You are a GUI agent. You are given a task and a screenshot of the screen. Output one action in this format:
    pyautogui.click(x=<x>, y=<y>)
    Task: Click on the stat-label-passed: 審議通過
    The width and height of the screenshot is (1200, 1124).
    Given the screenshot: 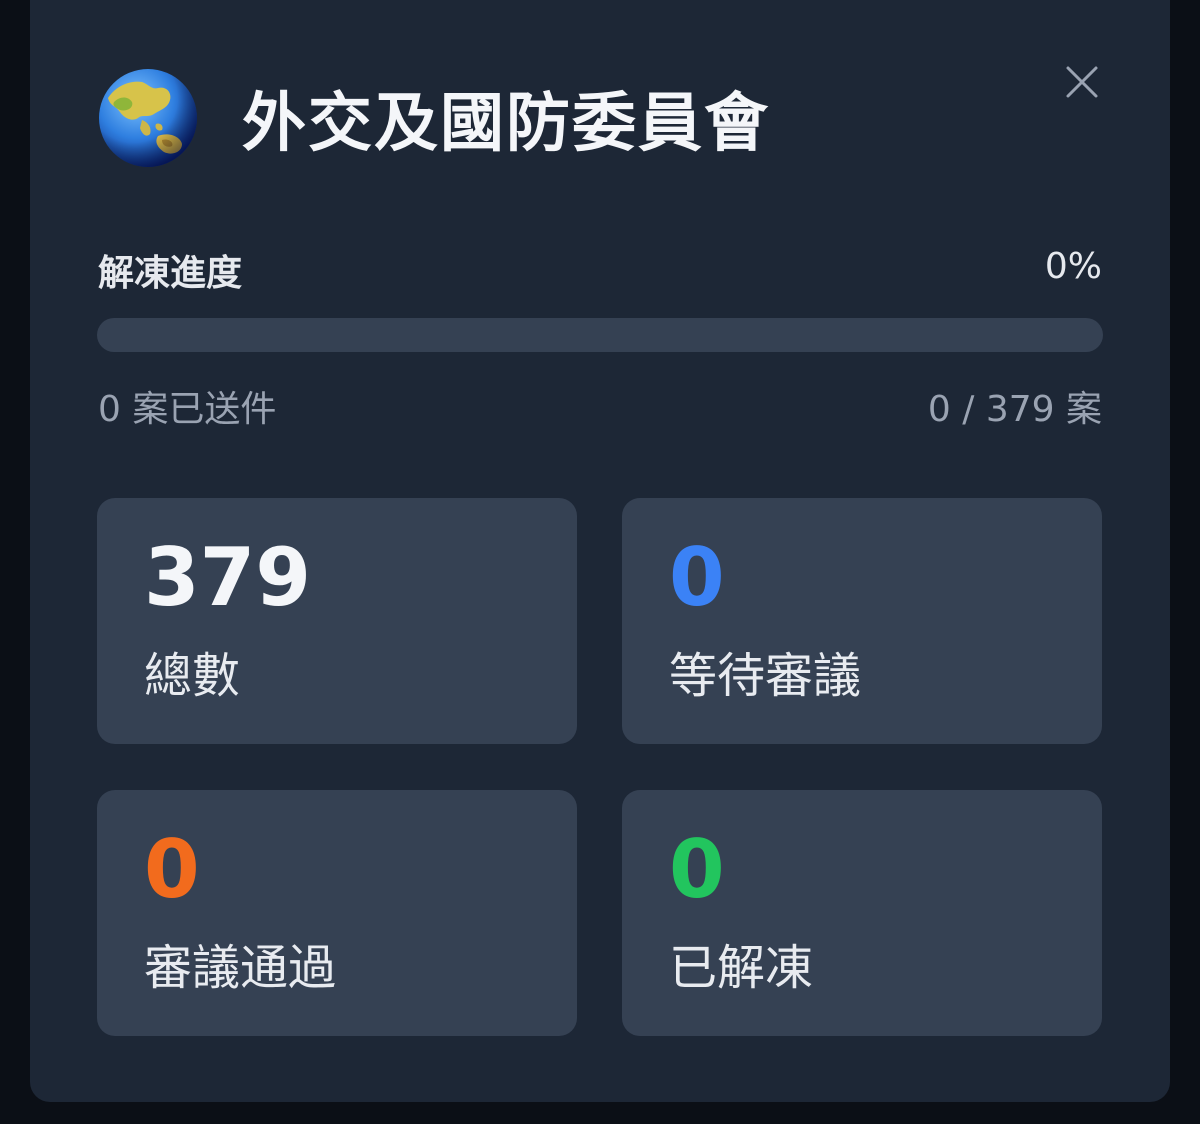 What is the action you would take?
    pyautogui.click(x=240, y=968)
    